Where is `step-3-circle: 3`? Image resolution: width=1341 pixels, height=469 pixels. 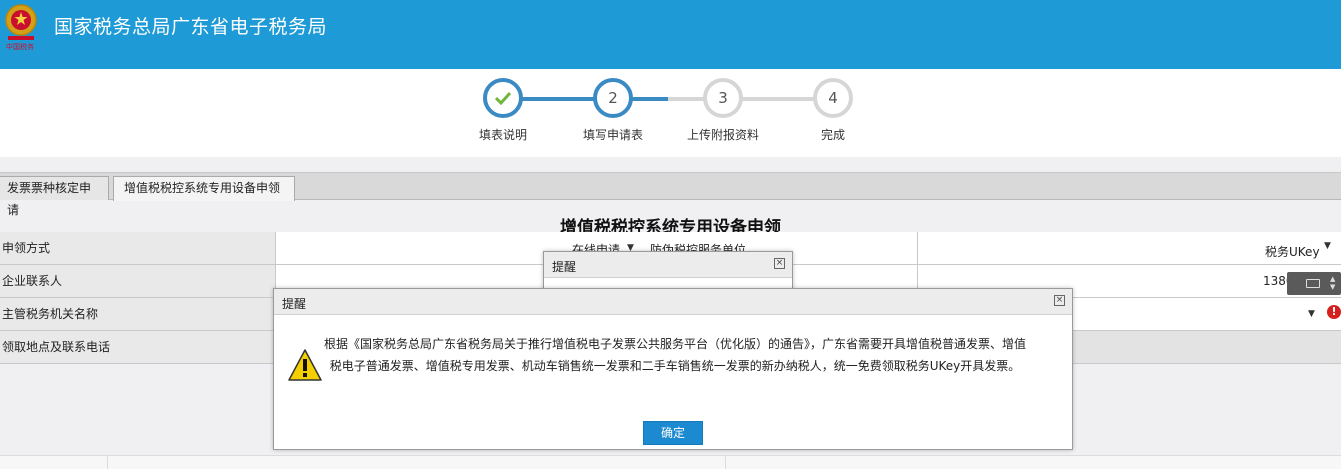 step-3-circle: 3 is located at coordinates (723, 98).